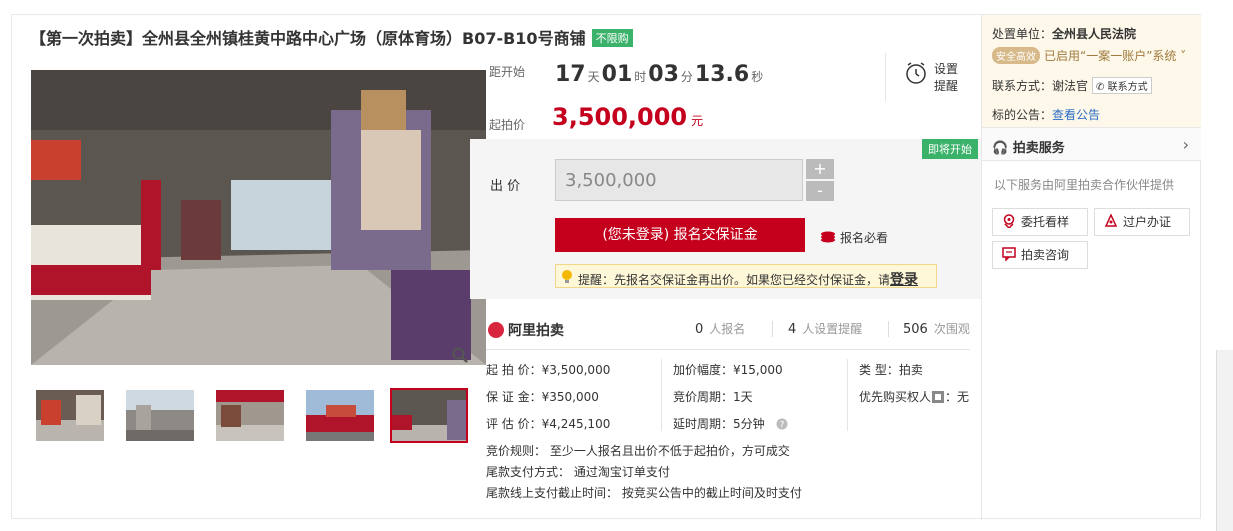 The height and width of the screenshot is (531, 1233). What do you see at coordinates (620, 117) in the screenshot?
I see `start-price-value: 3,500,000` at bounding box center [620, 117].